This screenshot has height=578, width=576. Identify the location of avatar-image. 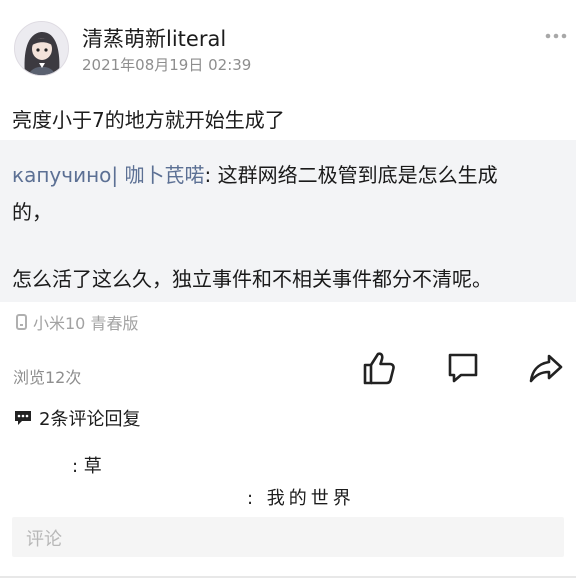
(41, 48).